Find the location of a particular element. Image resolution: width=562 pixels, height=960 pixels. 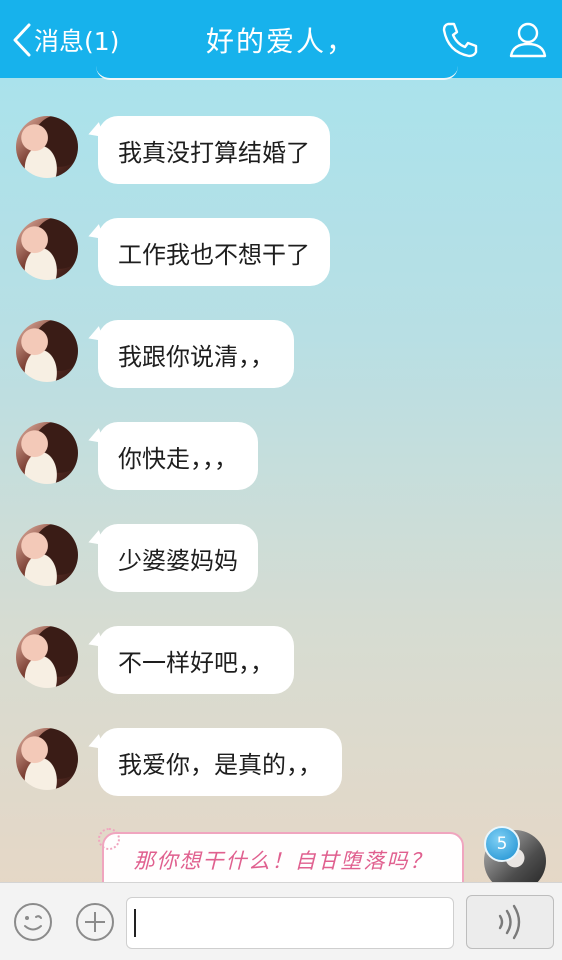

my-message-bubble: 那你想干什么！自甘堕落吗？ is located at coordinates (281, 858).